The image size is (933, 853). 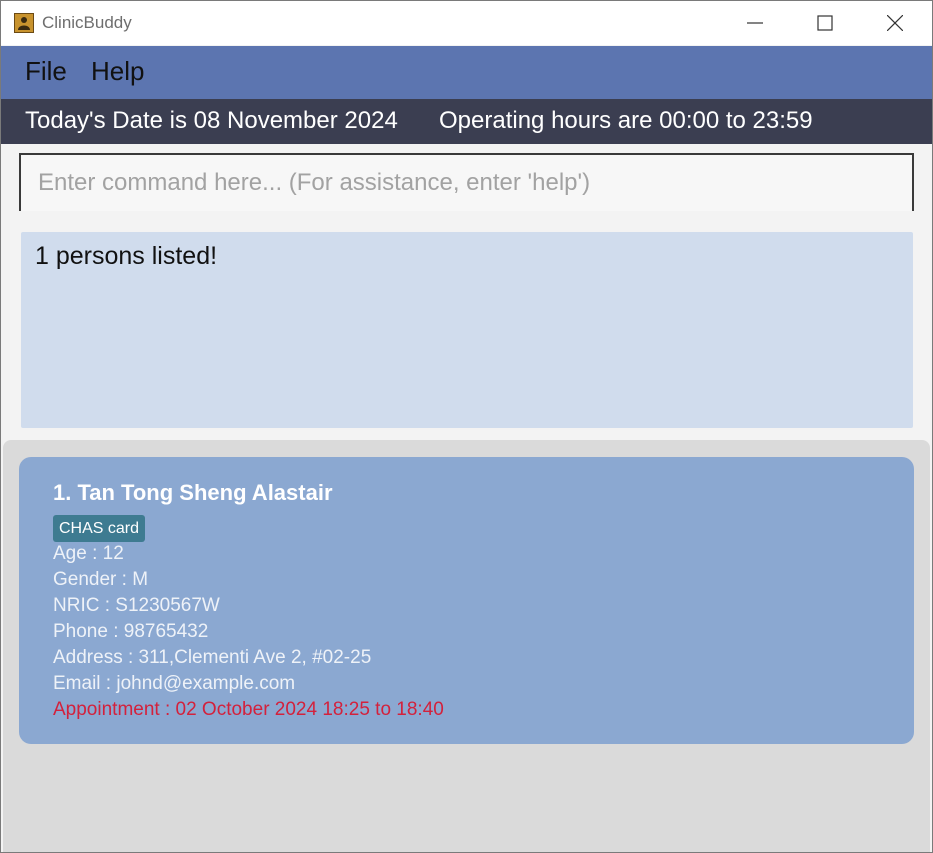 What do you see at coordinates (626, 120) in the screenshot?
I see `operating-hours: Operating hours are 00:00 to 23:59` at bounding box center [626, 120].